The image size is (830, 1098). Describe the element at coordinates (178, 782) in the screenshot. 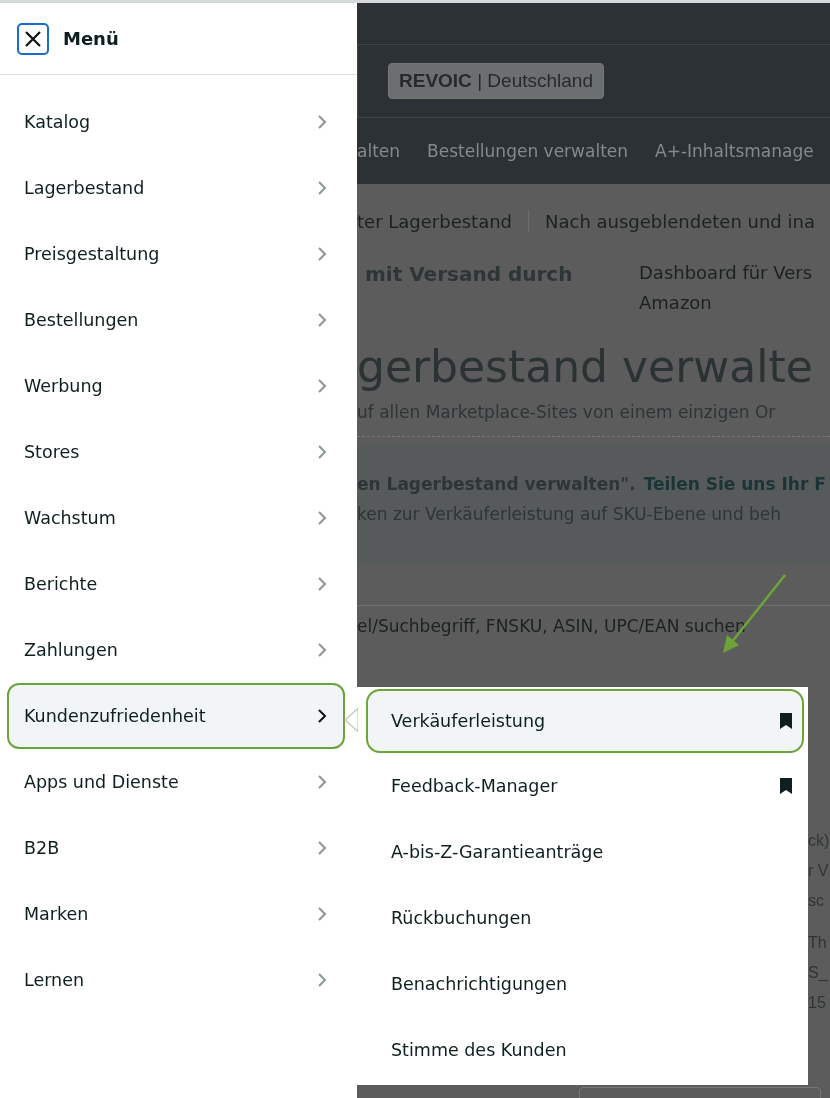

I see `menu-item: Apps und Dienste` at that location.